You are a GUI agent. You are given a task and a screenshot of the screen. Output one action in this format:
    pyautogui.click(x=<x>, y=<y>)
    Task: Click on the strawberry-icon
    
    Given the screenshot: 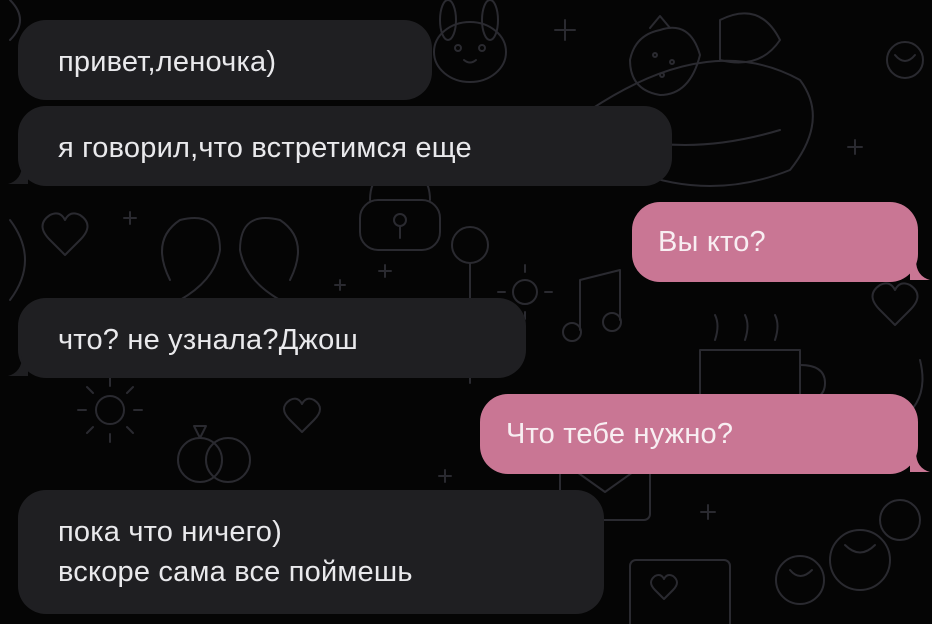 What is the action you would take?
    pyautogui.click(x=665, y=55)
    